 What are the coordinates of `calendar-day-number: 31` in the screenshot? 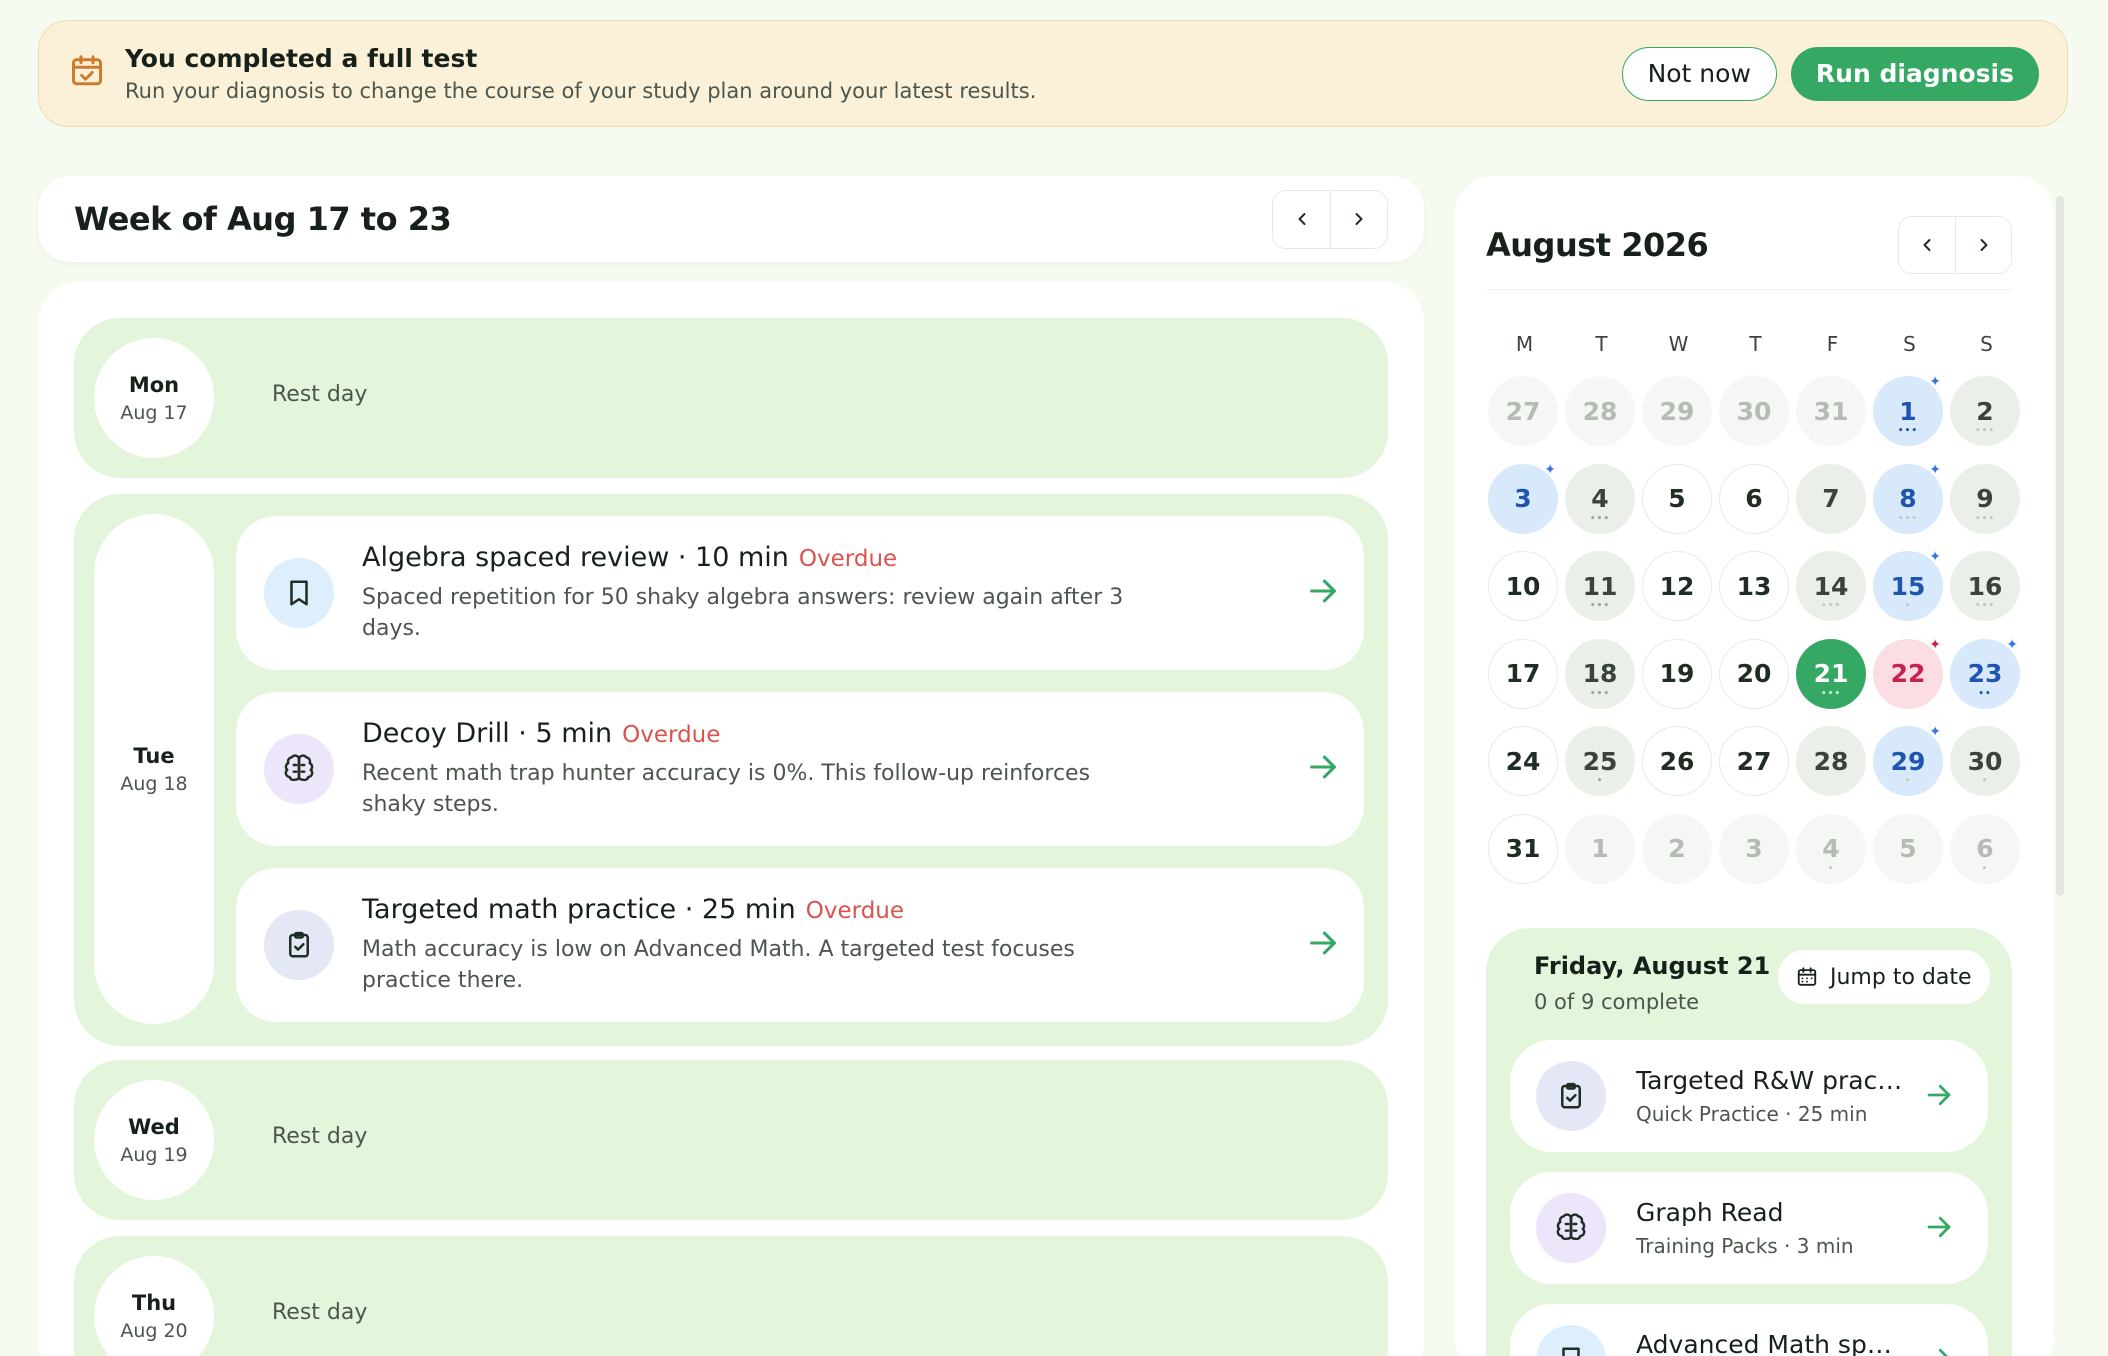 It's located at (1523, 848).